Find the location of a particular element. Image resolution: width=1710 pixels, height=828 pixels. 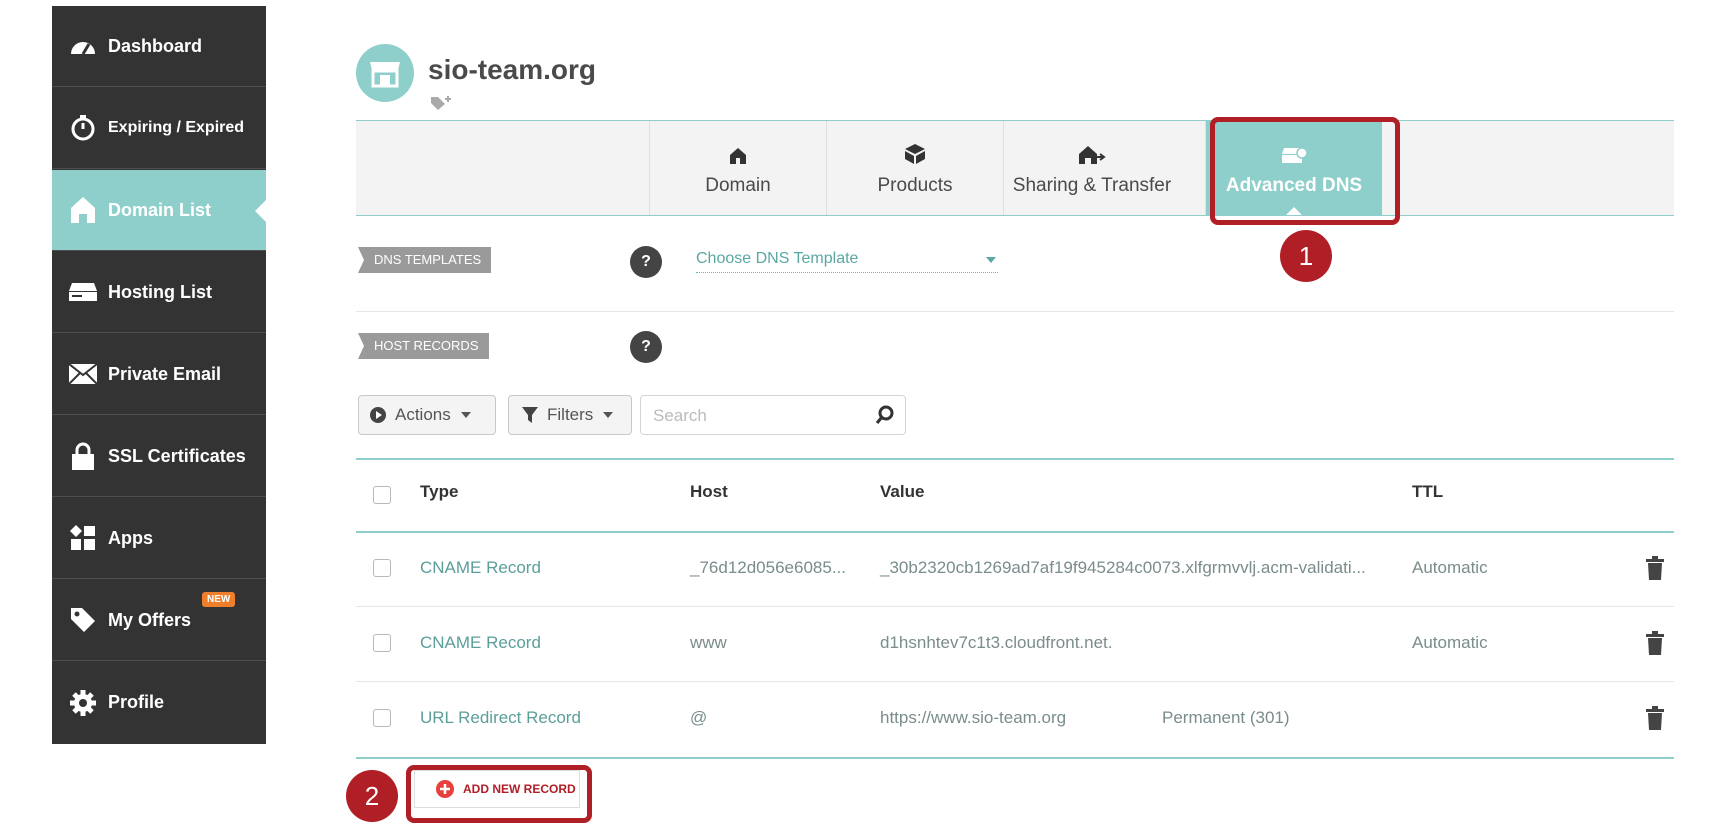

sidebar-item-label: Domain List is located at coordinates (160, 209).